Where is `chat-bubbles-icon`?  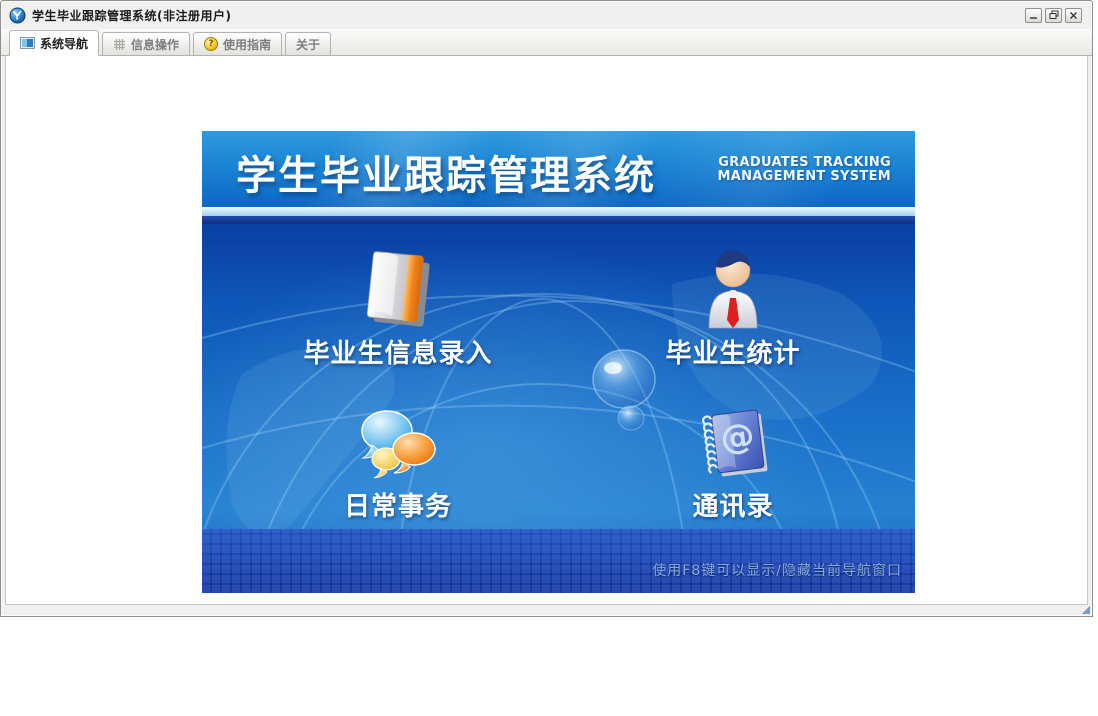
chat-bubbles-icon is located at coordinates (398, 441).